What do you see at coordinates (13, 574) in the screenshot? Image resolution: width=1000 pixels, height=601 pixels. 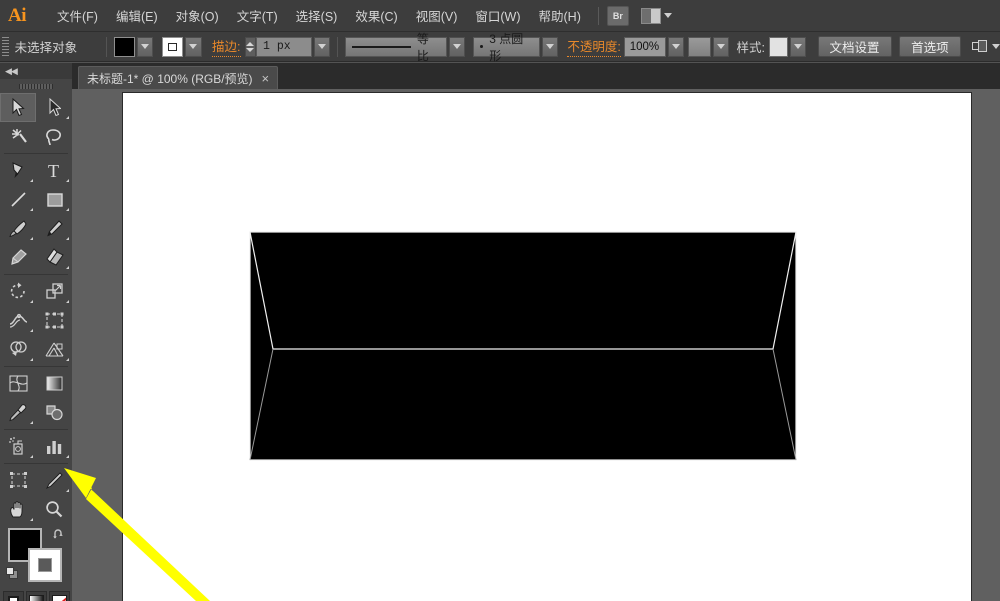 I see `default-fill-stroke-icon` at bounding box center [13, 574].